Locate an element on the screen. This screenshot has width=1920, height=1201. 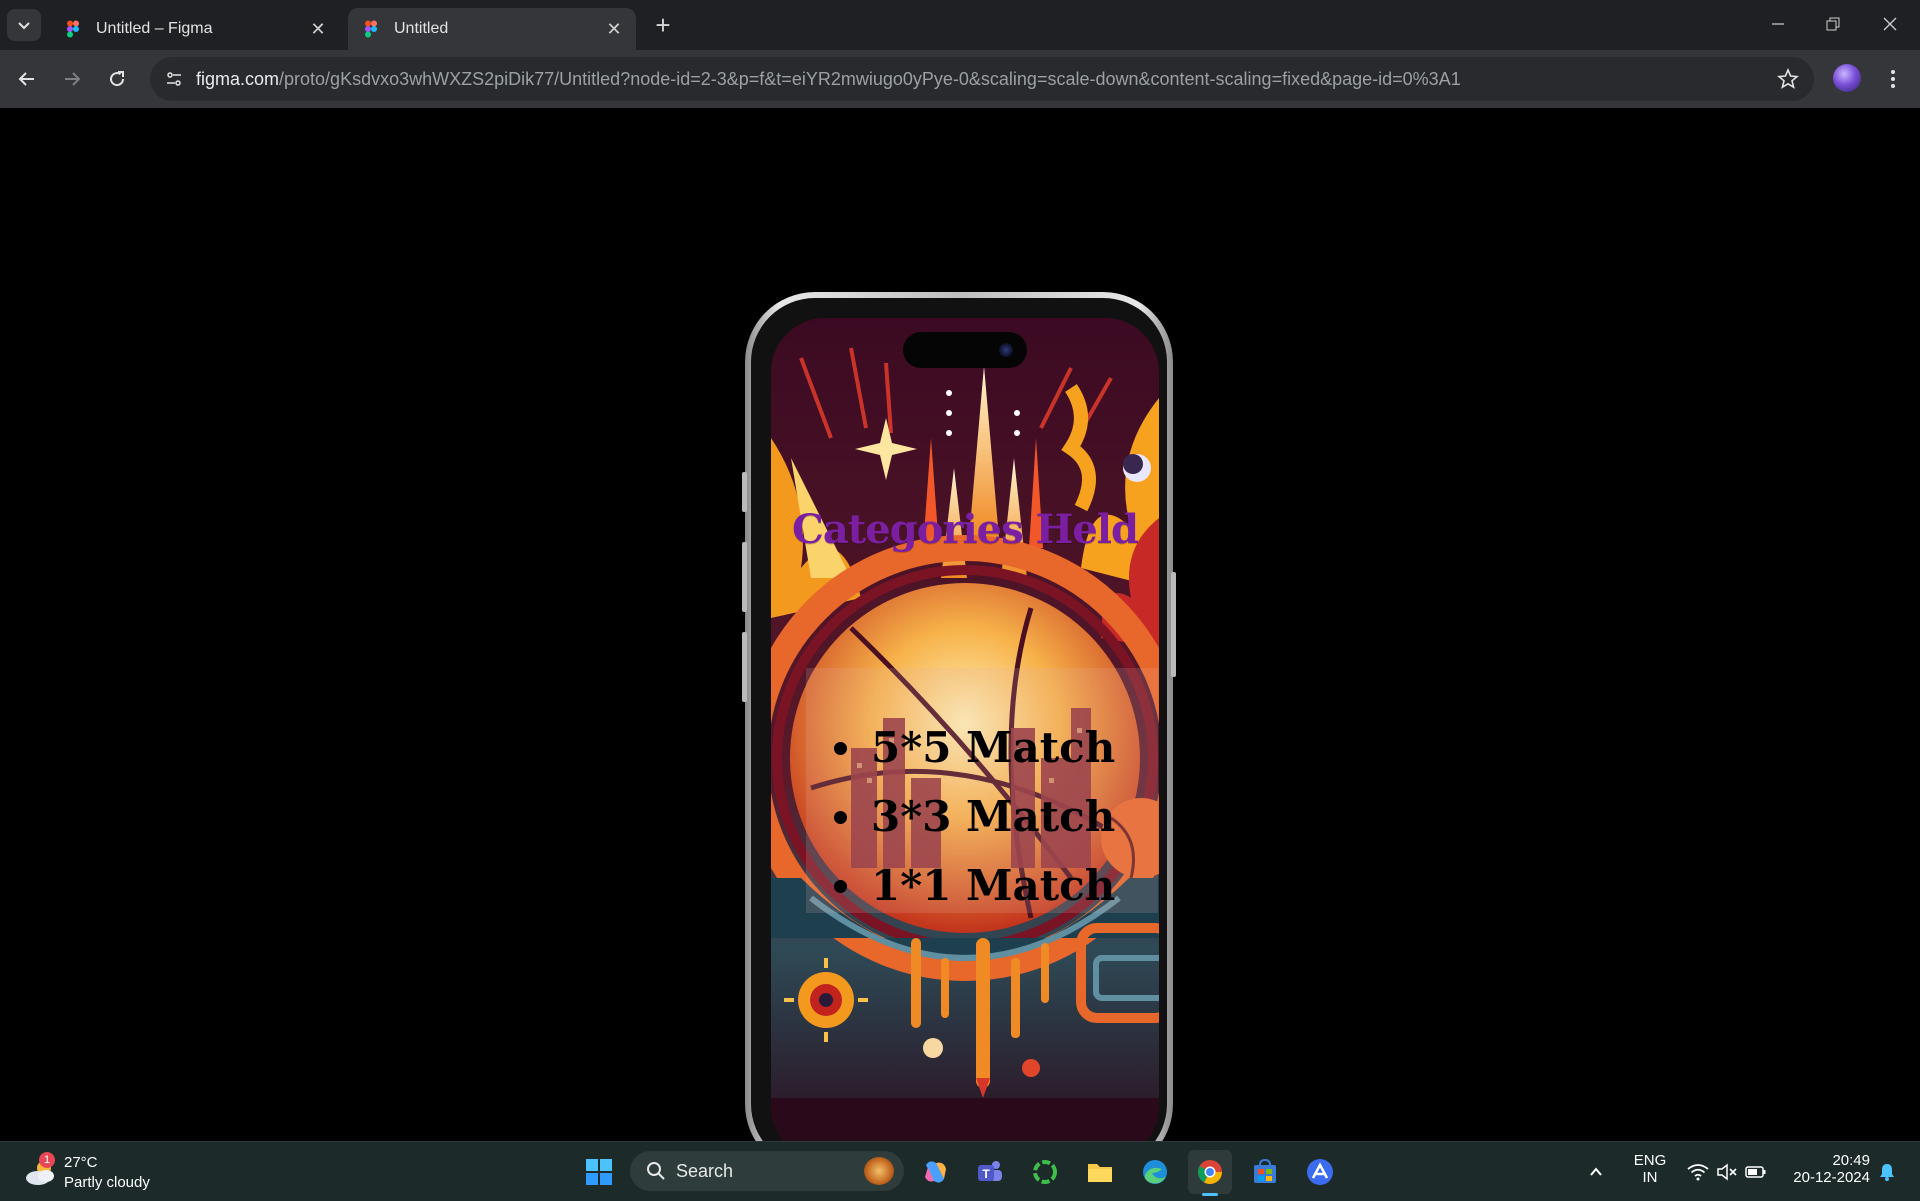
language-line1: ENG is located at coordinates (1650, 1160).